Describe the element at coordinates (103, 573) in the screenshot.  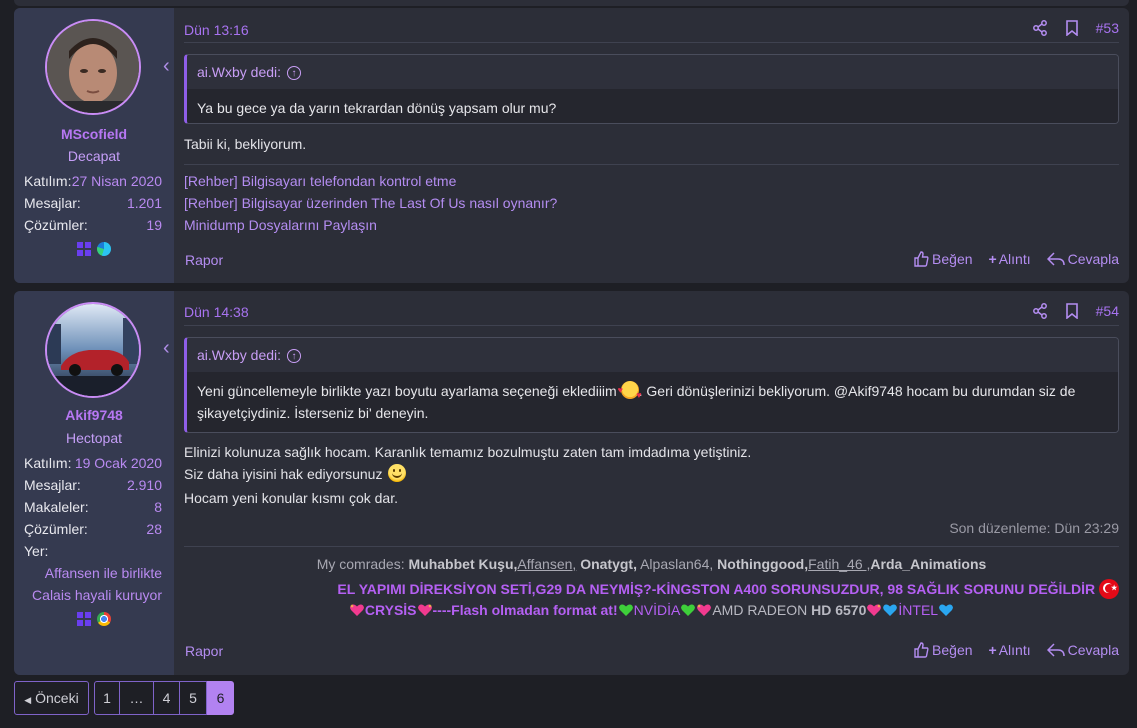
I see `location-line-1: Affansen ile birlikte` at that location.